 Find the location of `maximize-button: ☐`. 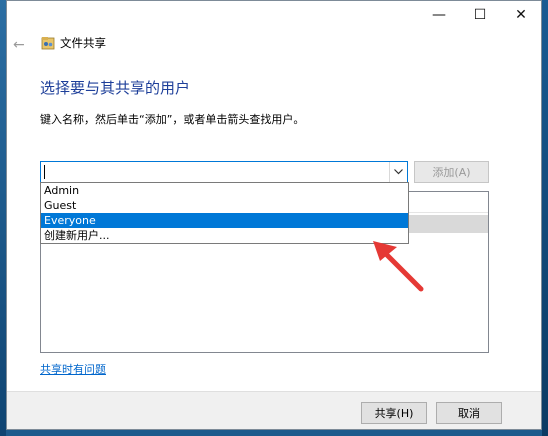

maximize-button: ☐ is located at coordinates (480, 15).